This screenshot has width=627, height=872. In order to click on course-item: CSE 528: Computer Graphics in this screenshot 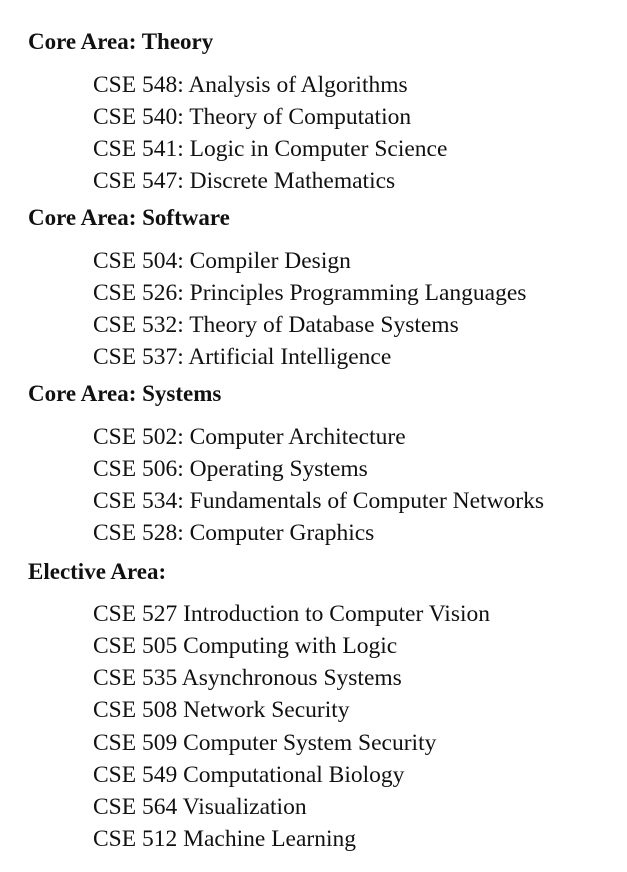, I will do `click(234, 533)`.